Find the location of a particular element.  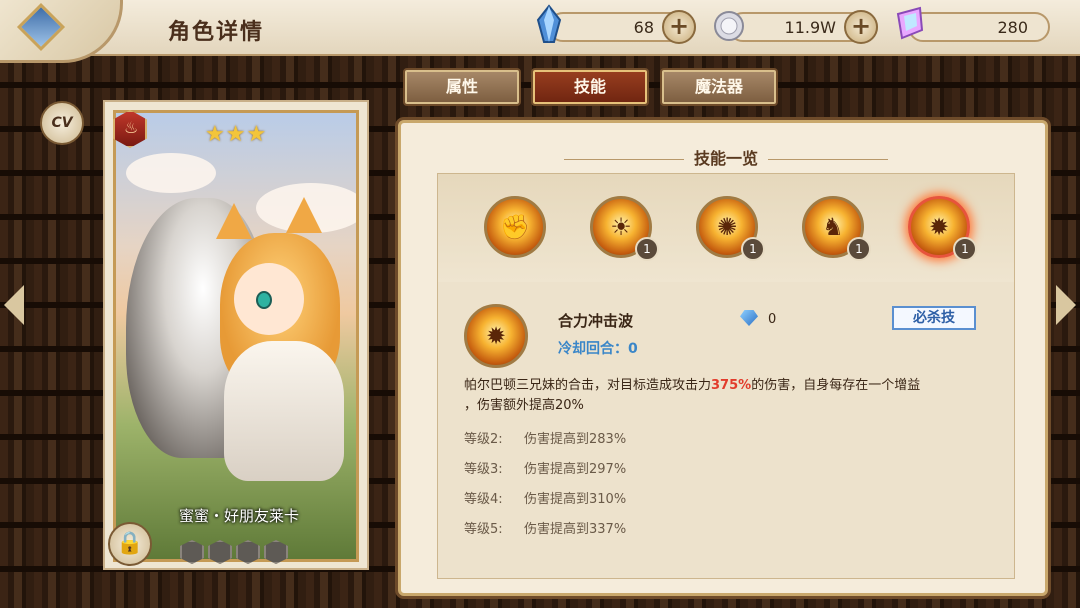

selected-skill-icon: ✹ is located at coordinates (496, 336).